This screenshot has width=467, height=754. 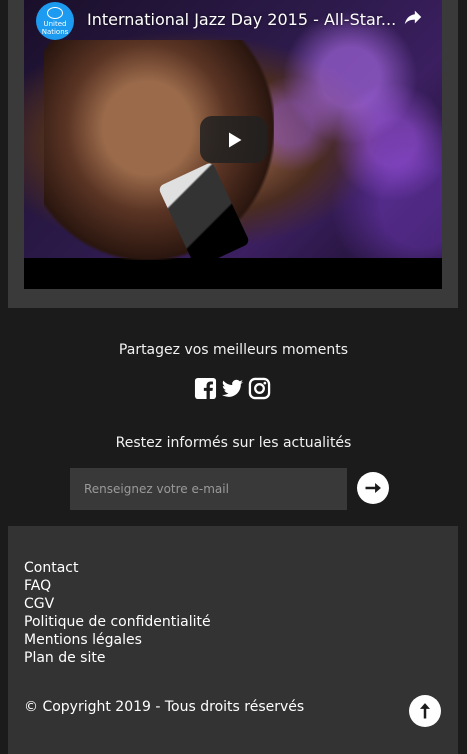 What do you see at coordinates (164, 707) in the screenshot?
I see `copyright: © Copyright 2019 - Tous droits réservés` at bounding box center [164, 707].